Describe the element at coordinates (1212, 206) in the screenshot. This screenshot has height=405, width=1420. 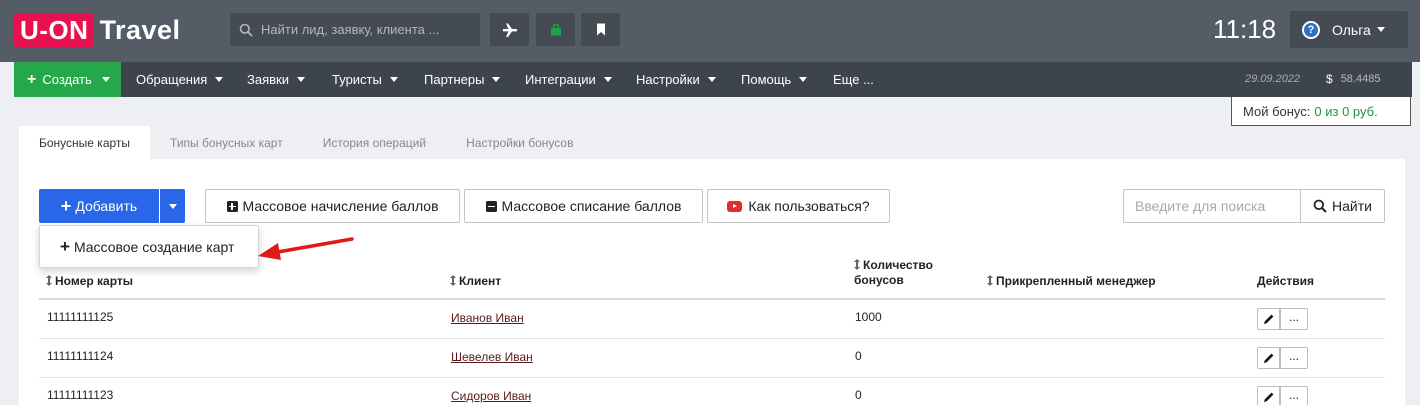
I see `card-search-input` at that location.